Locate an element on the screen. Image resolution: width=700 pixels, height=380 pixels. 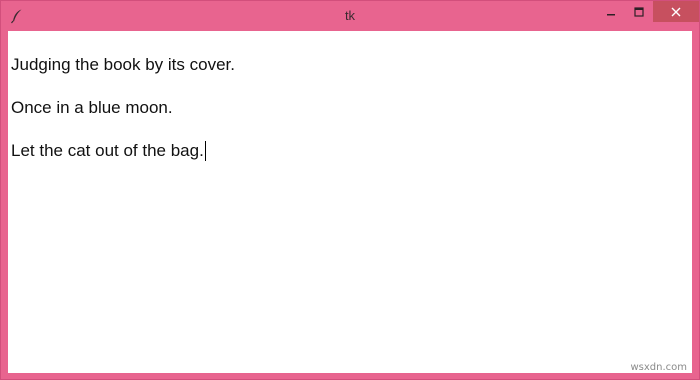
minimize-button is located at coordinates (611, 11).